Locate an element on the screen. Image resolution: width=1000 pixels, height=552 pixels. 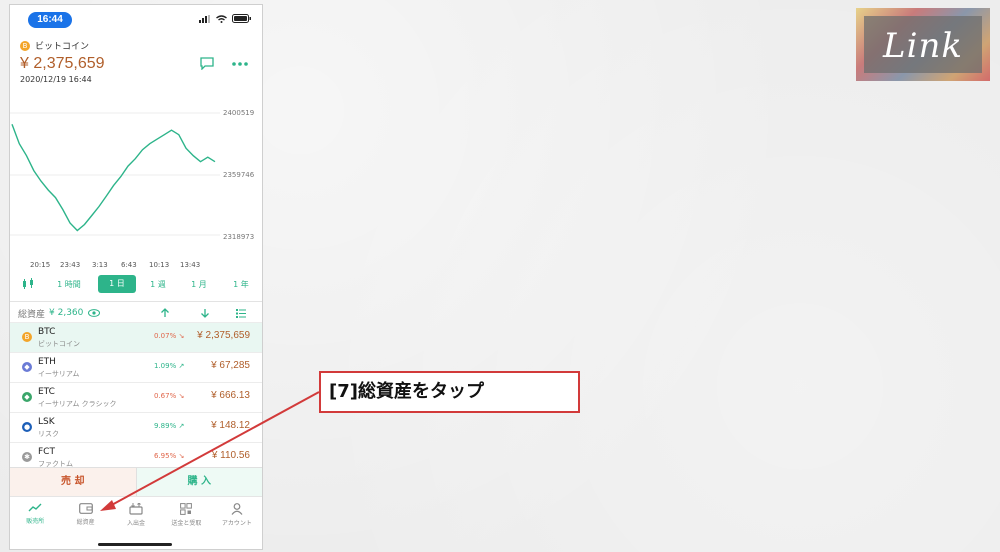
x-tick-label: 20:15 is located at coordinates (40, 265).